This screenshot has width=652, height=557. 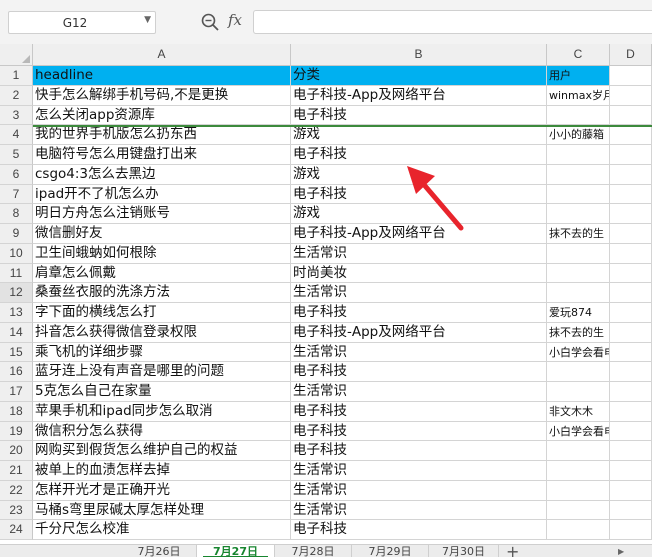 I want to click on cell-headline: 抖音怎么获得微信登录权限, so click(x=162, y=332).